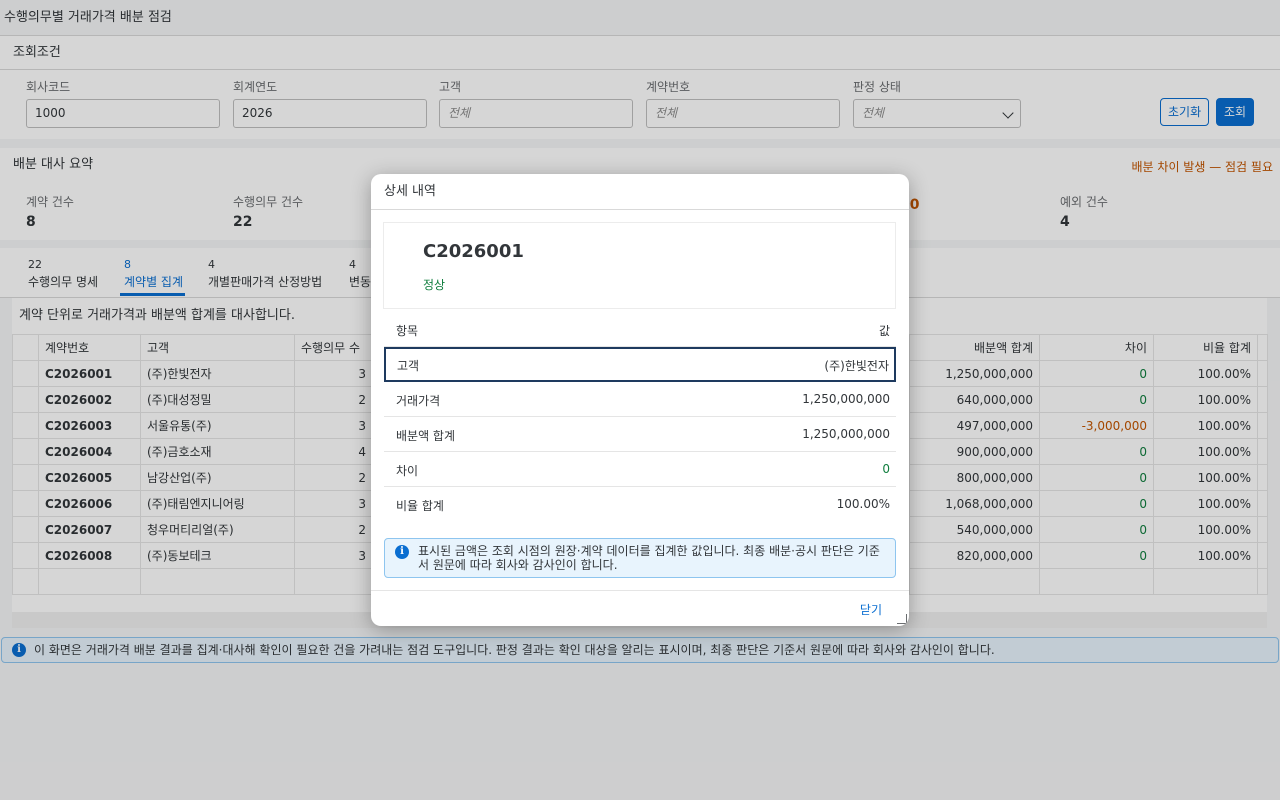 The height and width of the screenshot is (800, 1280). Describe the element at coordinates (407, 471) in the screenshot. I see `dialog-row-key: 차이` at that location.